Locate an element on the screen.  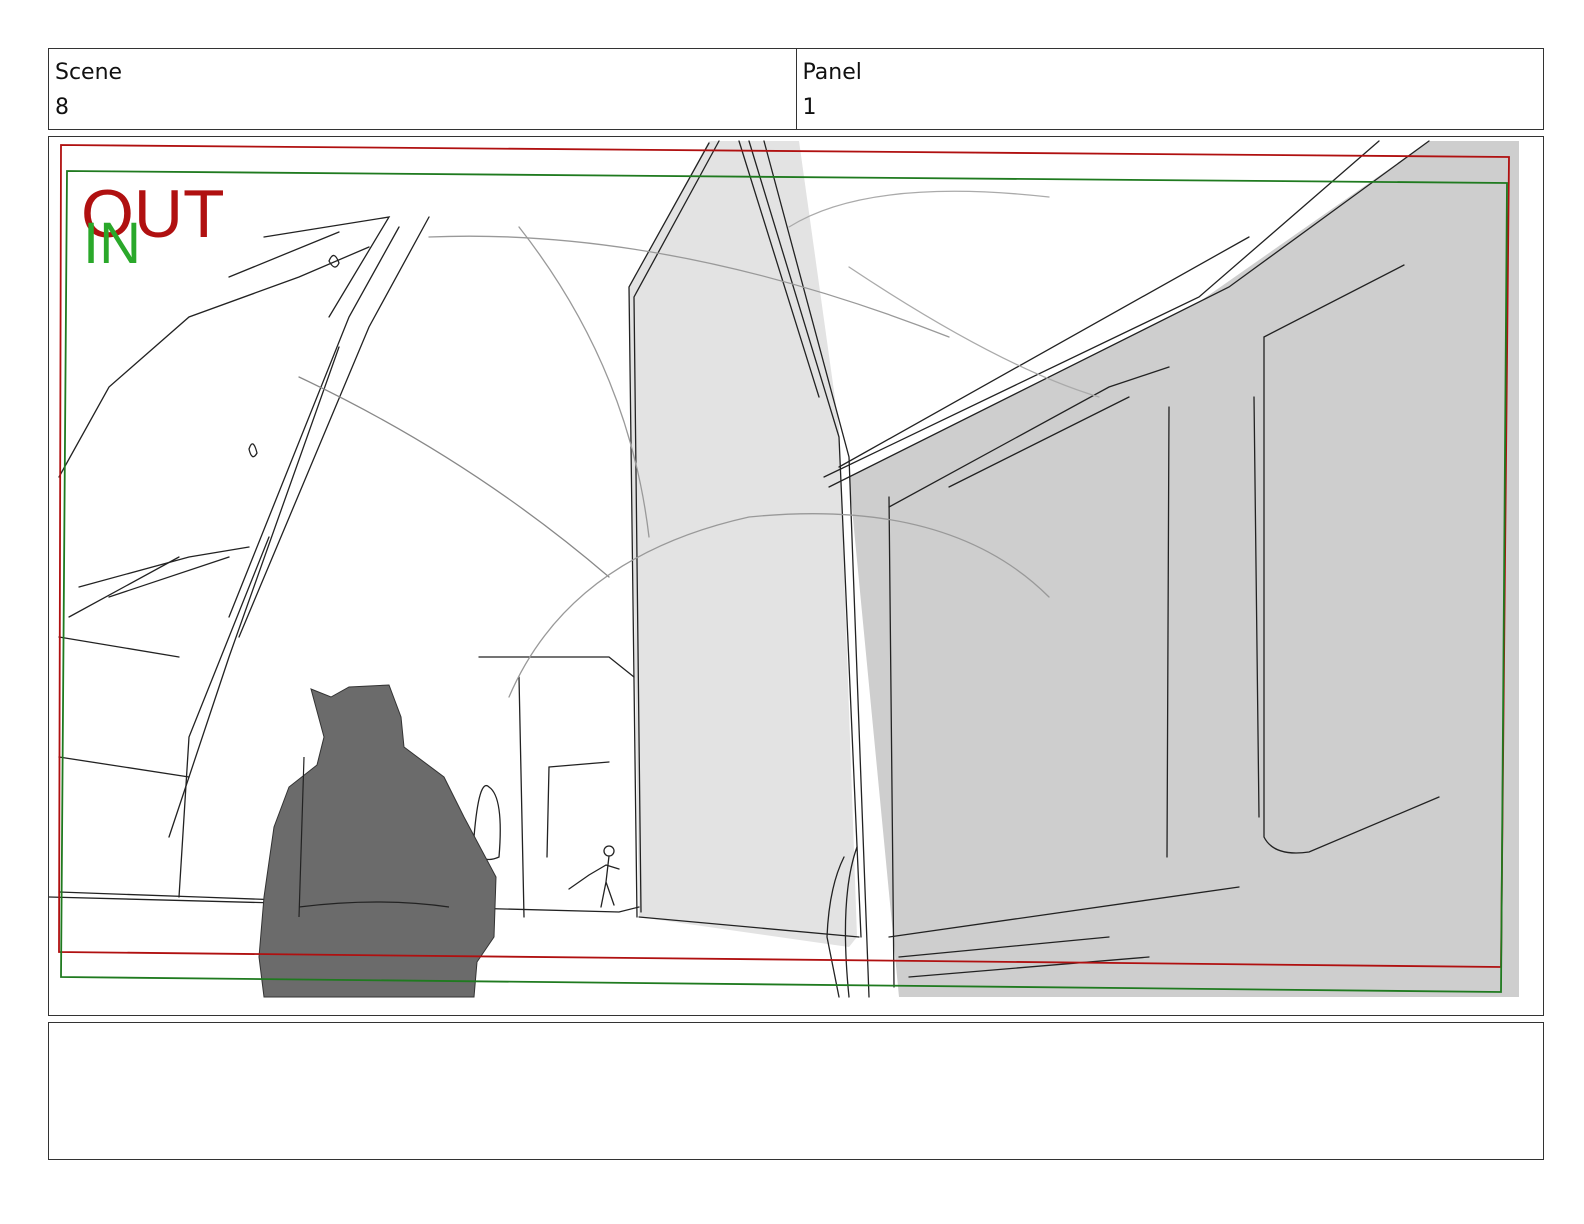
panel-notes-box is located at coordinates (796, 1091).